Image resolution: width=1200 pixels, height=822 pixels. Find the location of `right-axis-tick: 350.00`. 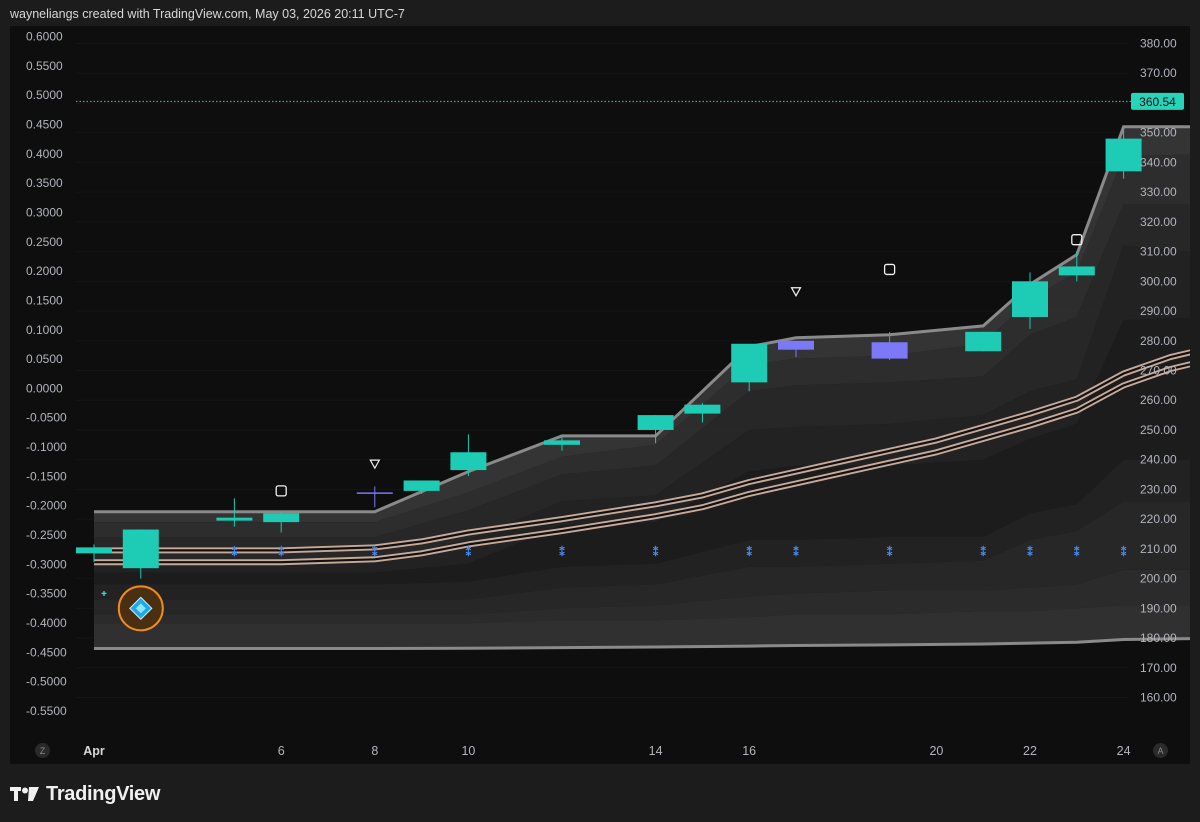

right-axis-tick: 350.00 is located at coordinates (1158, 133).